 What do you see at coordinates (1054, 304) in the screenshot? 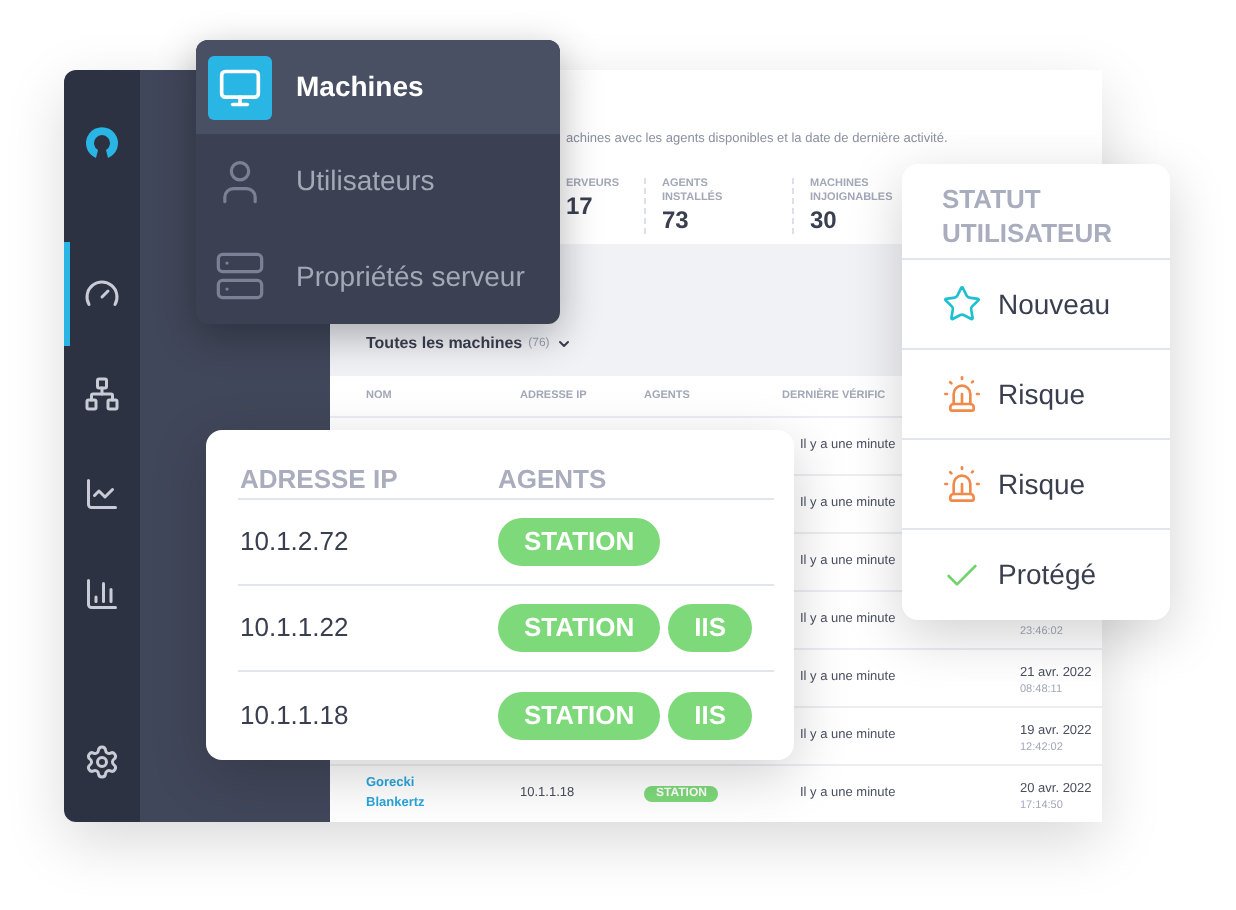
I see `status-label: Nouveau` at bounding box center [1054, 304].